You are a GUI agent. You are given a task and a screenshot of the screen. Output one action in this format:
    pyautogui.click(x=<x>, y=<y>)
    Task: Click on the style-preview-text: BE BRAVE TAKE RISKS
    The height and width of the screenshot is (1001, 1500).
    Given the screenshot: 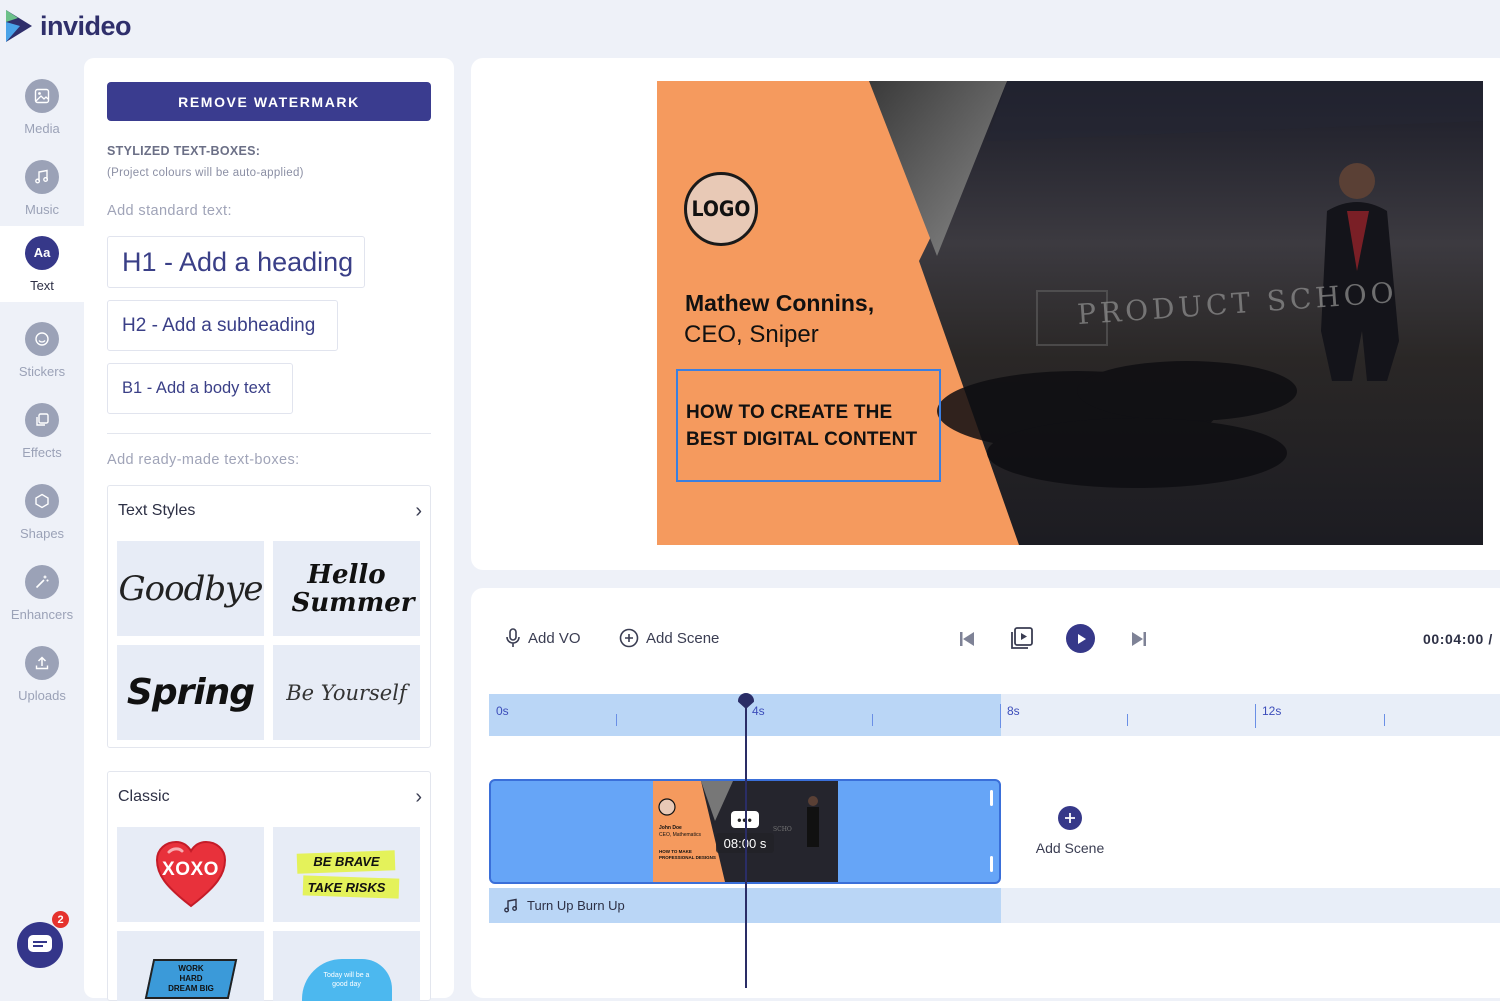 What is the action you would take?
    pyautogui.click(x=346, y=874)
    